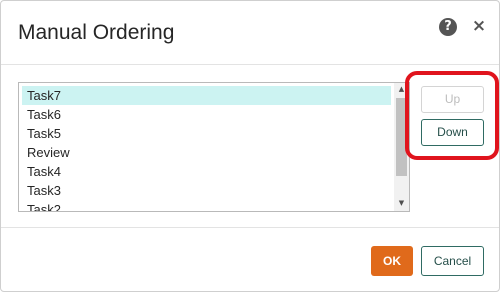 The width and height of the screenshot is (500, 292). What do you see at coordinates (452, 132) in the screenshot?
I see `move-down-button: Down` at bounding box center [452, 132].